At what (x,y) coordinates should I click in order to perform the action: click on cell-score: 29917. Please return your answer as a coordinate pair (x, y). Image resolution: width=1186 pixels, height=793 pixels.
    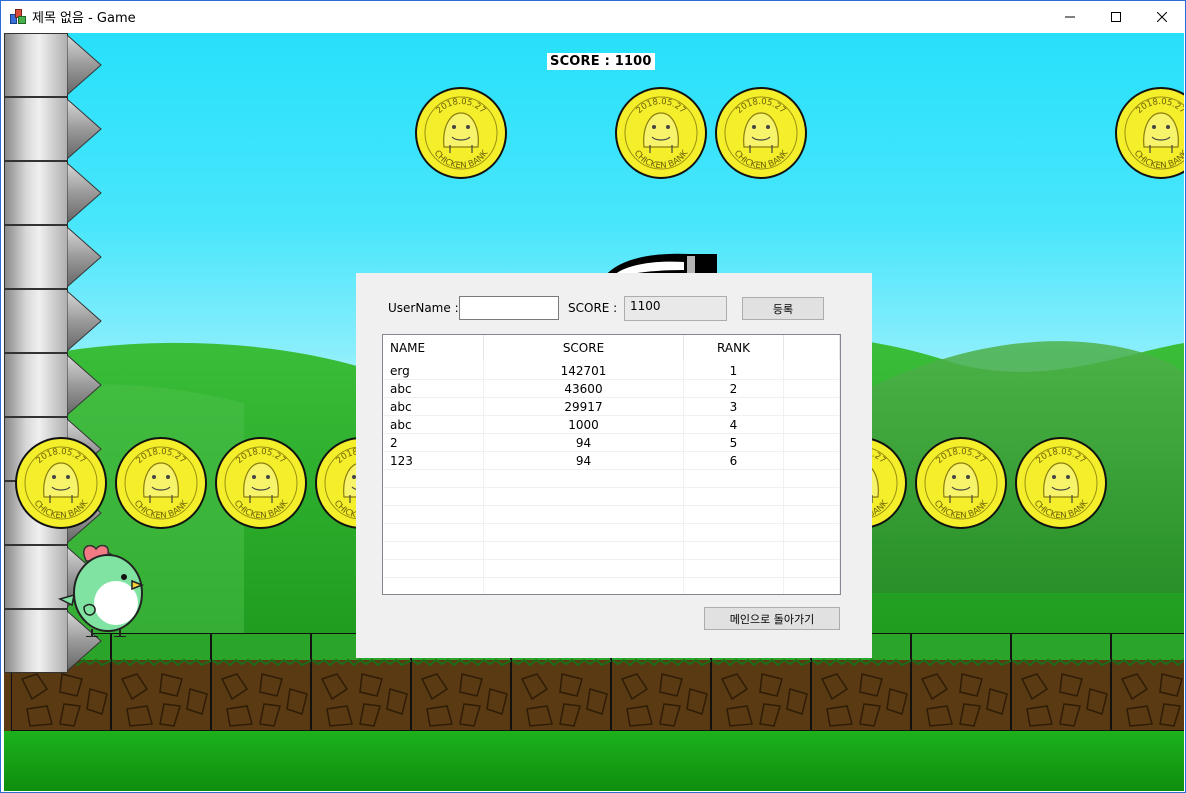
    Looking at the image, I should click on (584, 407).